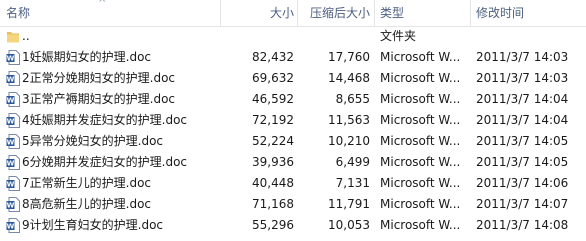  Describe the element at coordinates (105, 120) in the screenshot. I see `file-name: 4妊娠期并发症妇女的护理.doc` at that location.